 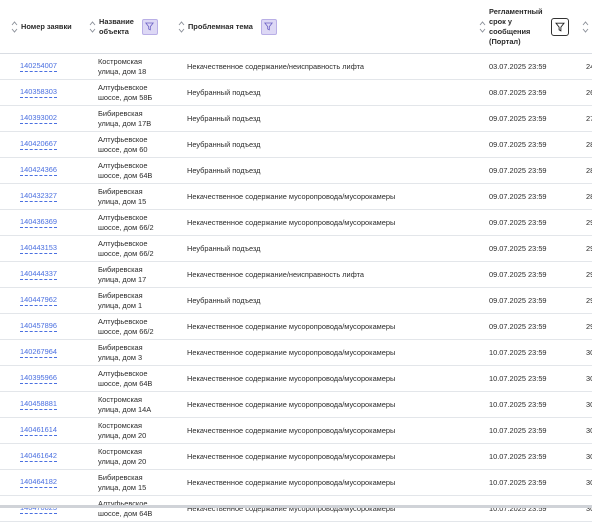 I want to click on request-id-link: 140443153, so click(x=38, y=248).